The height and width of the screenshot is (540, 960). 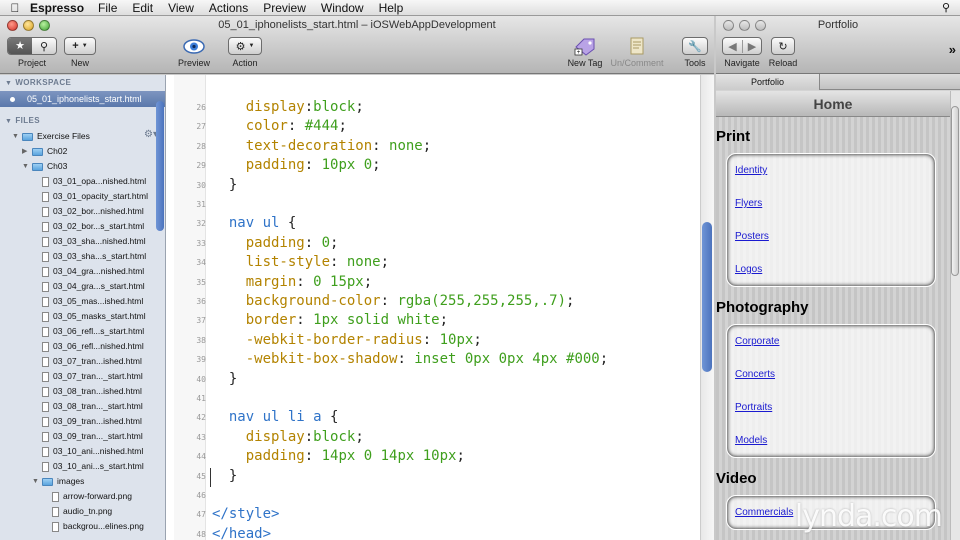 What do you see at coordinates (460, 456) in the screenshot?
I see `code-token: ;` at bounding box center [460, 456].